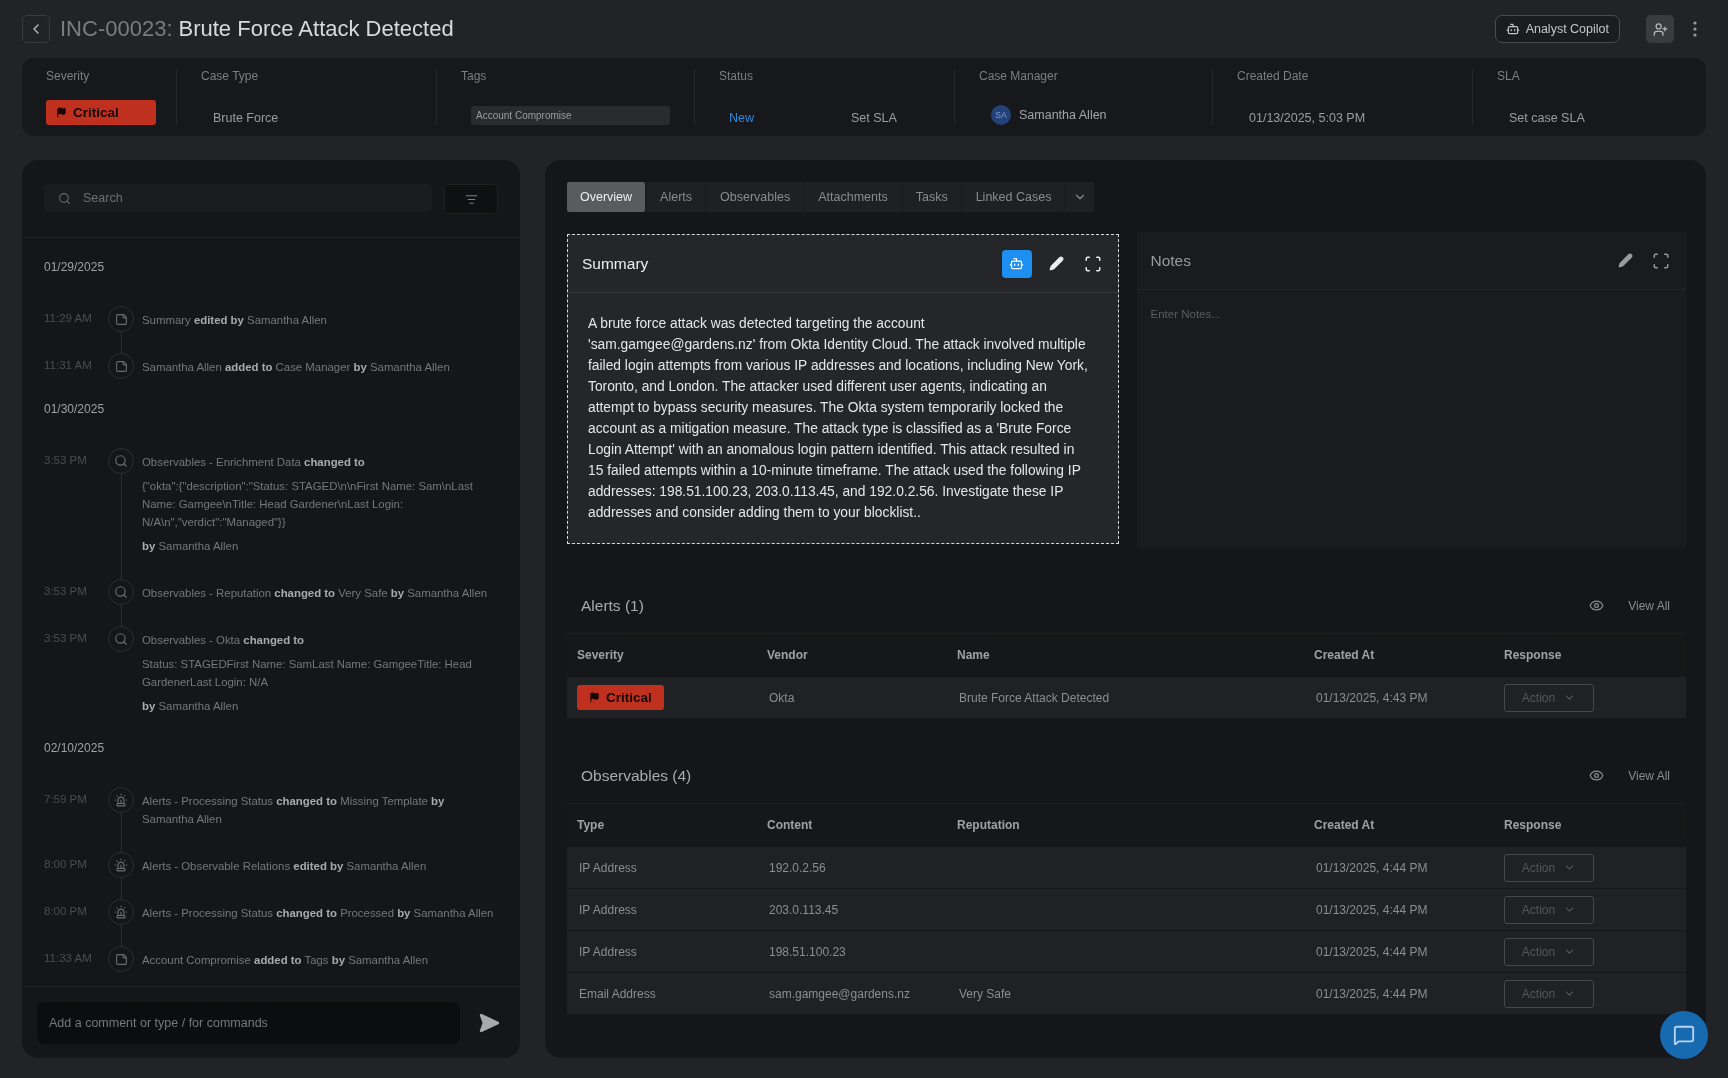 The image size is (1728, 1078). What do you see at coordinates (788, 655) in the screenshot?
I see `column-header: Vendor` at bounding box center [788, 655].